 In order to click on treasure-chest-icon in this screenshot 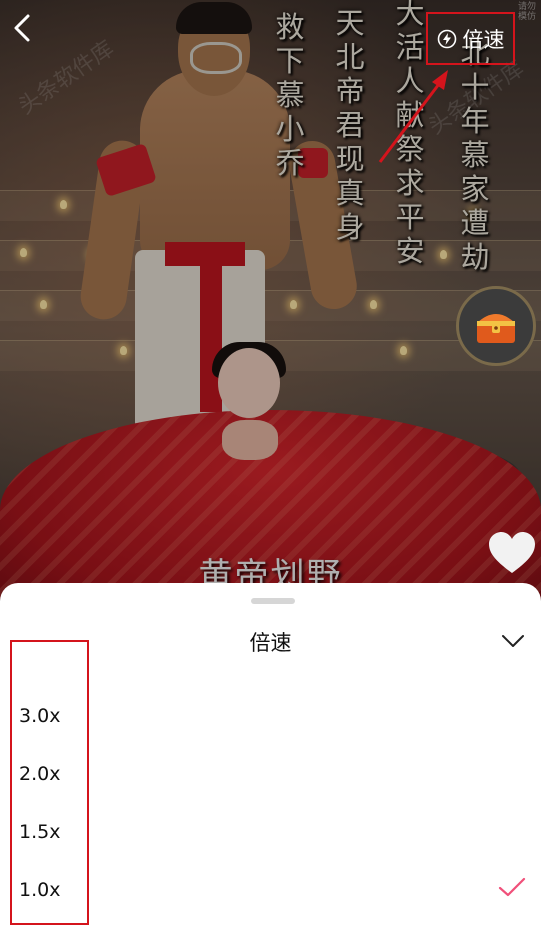, I will do `click(496, 328)`.